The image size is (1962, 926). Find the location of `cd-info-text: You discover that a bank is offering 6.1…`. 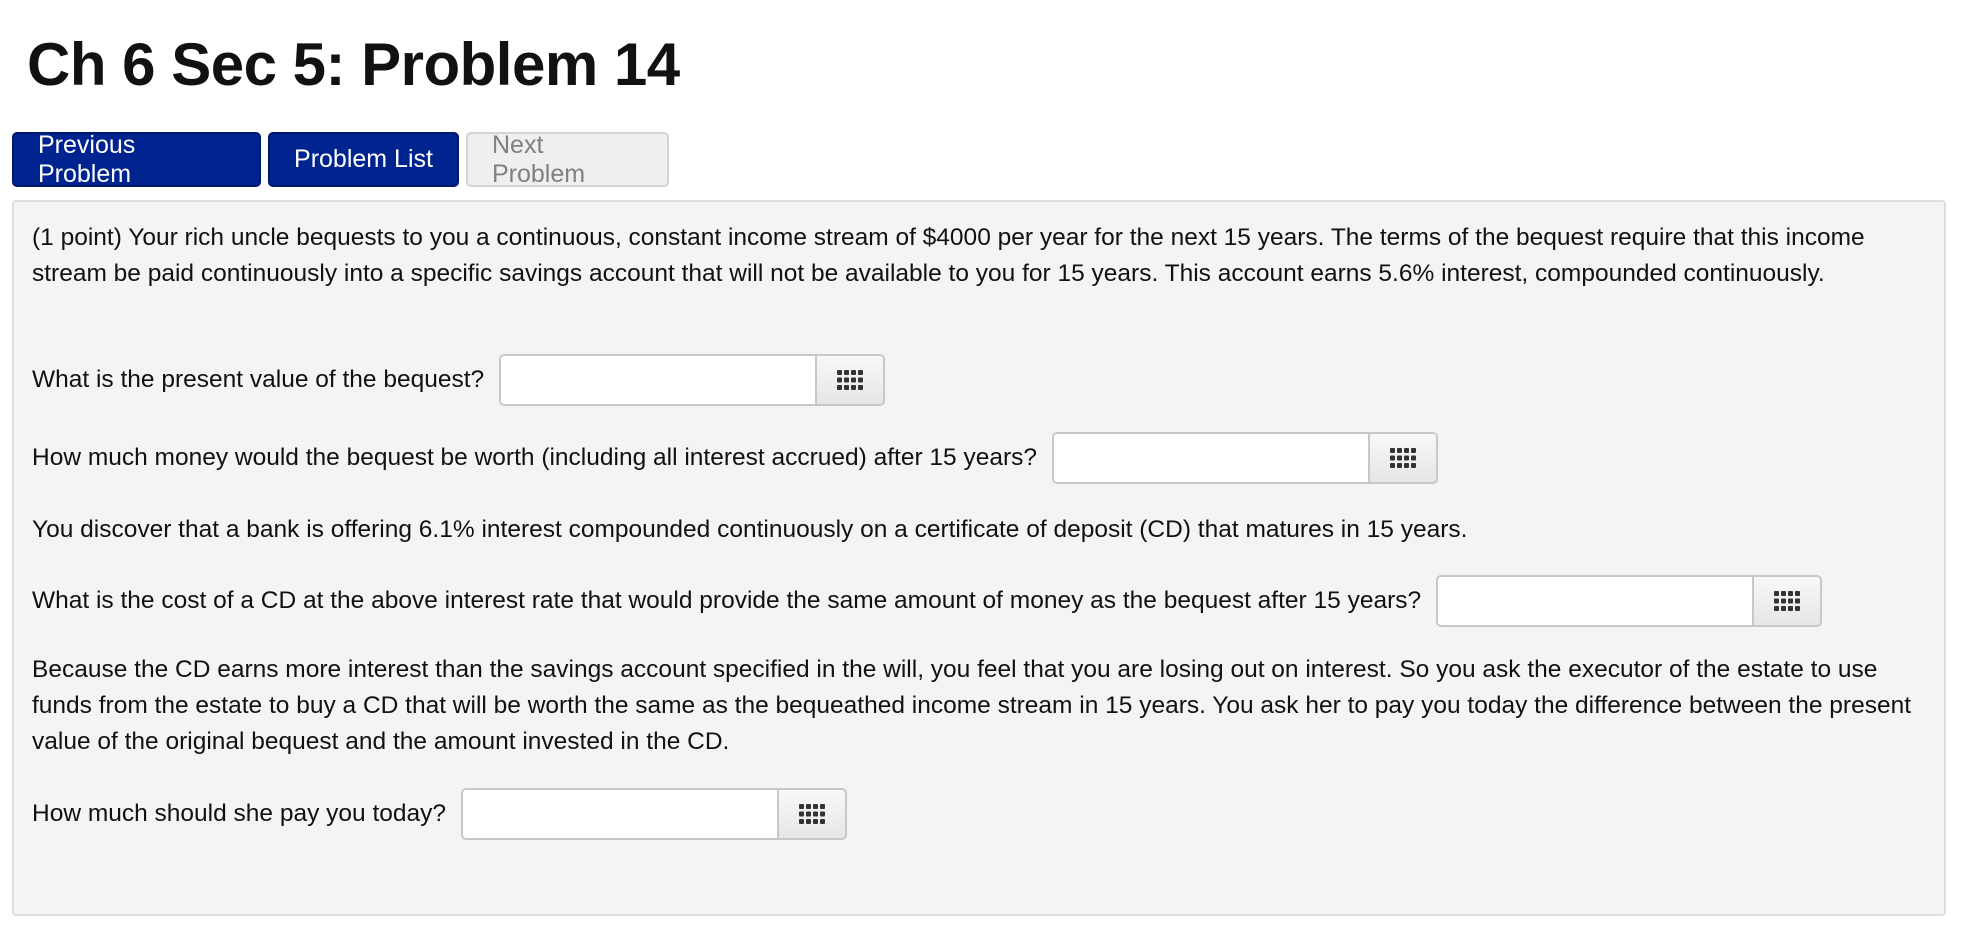

cd-info-text: You discover that a bank is offering 6.1… is located at coordinates (750, 529).